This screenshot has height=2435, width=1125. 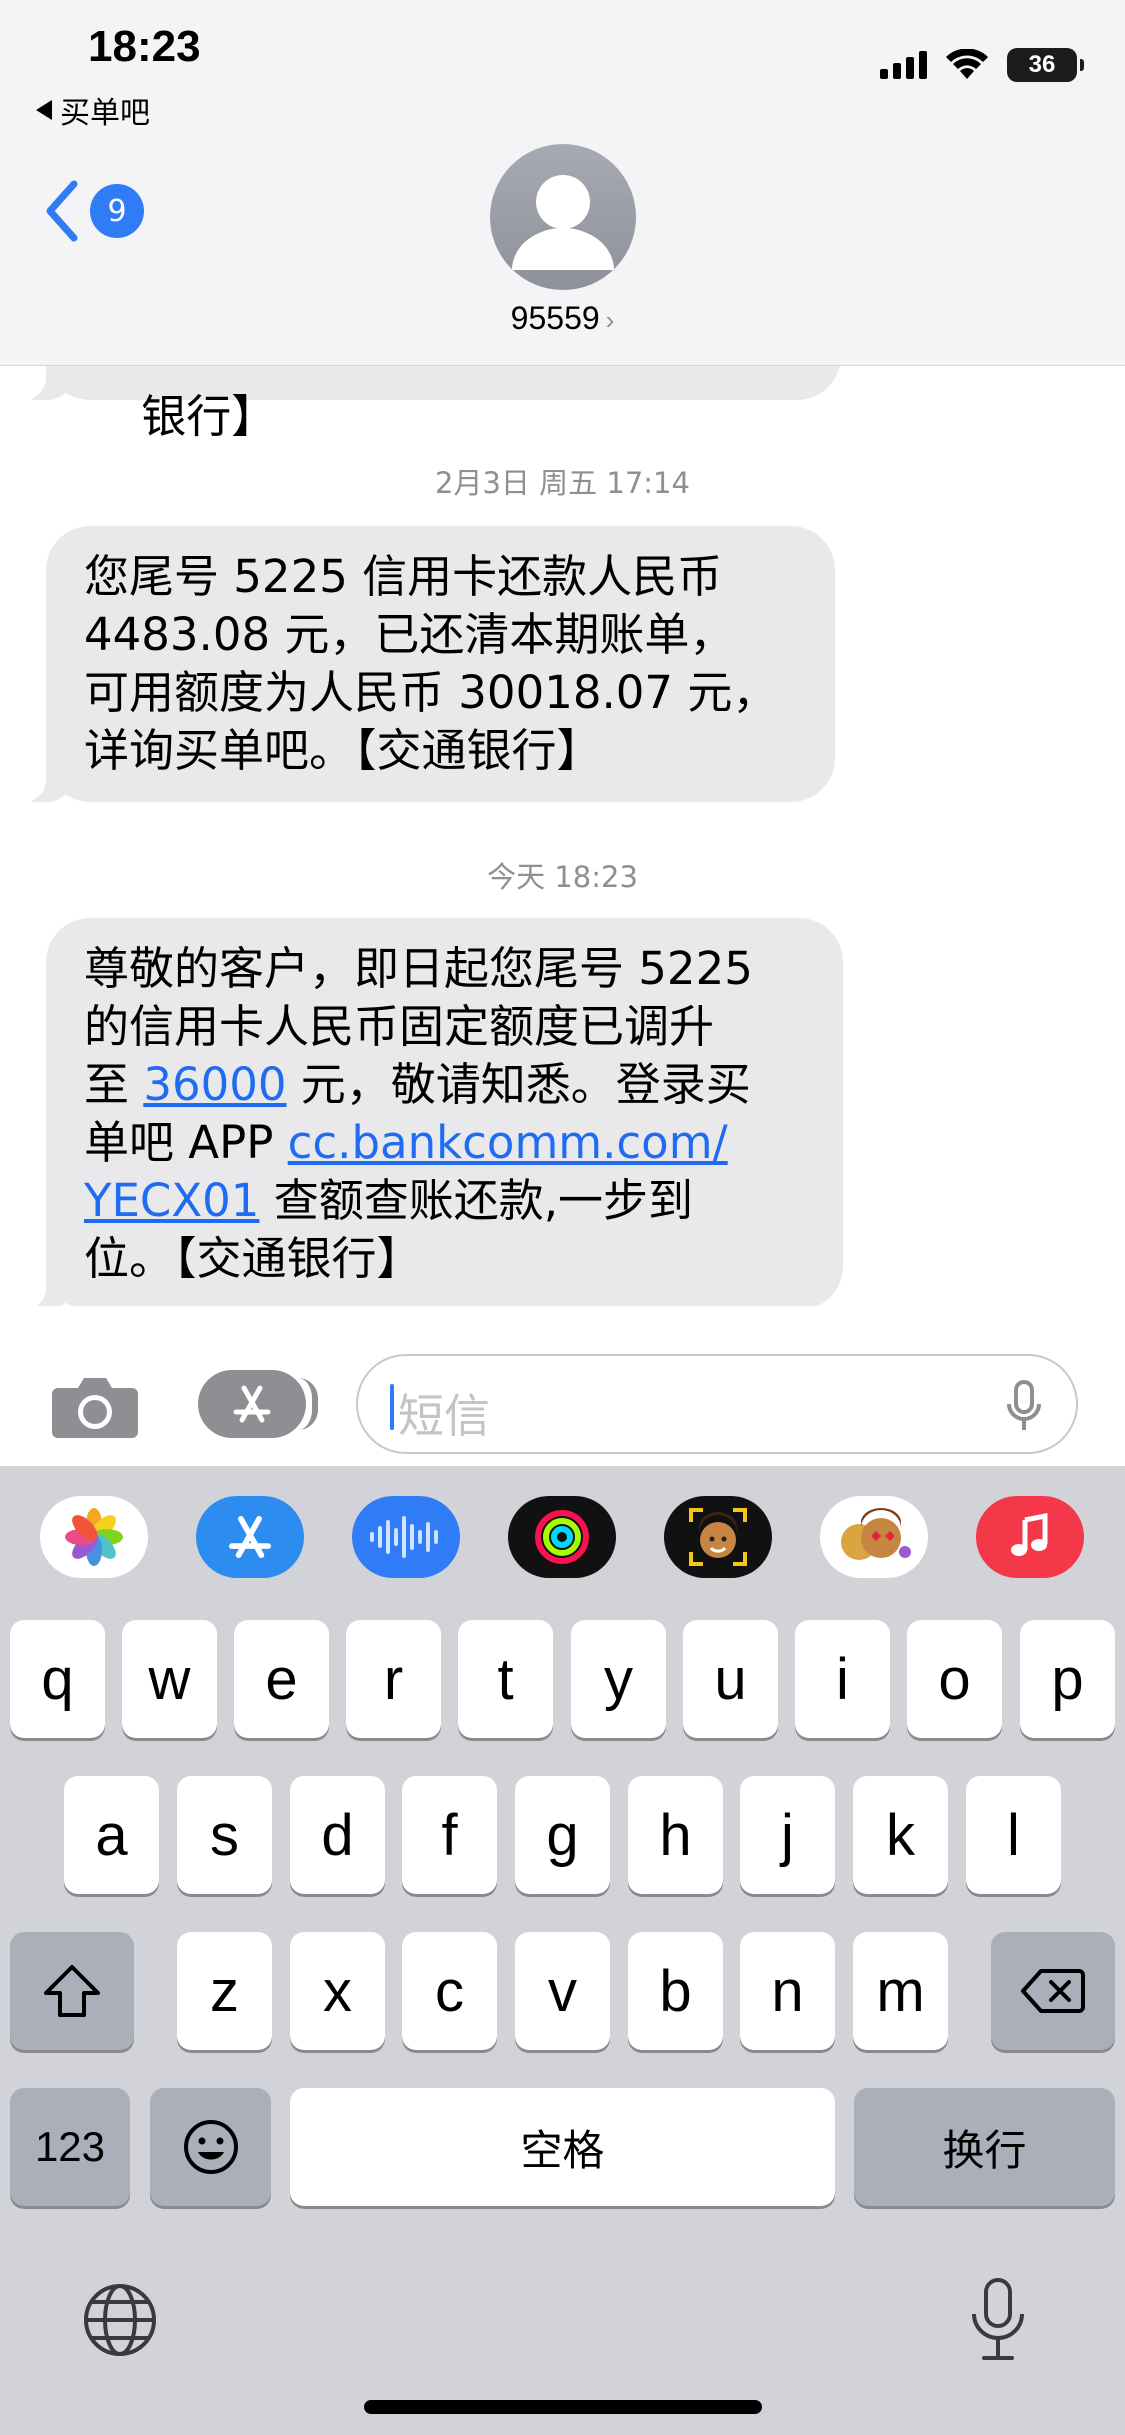 What do you see at coordinates (224, 1991) in the screenshot?
I see `key-z: z` at bounding box center [224, 1991].